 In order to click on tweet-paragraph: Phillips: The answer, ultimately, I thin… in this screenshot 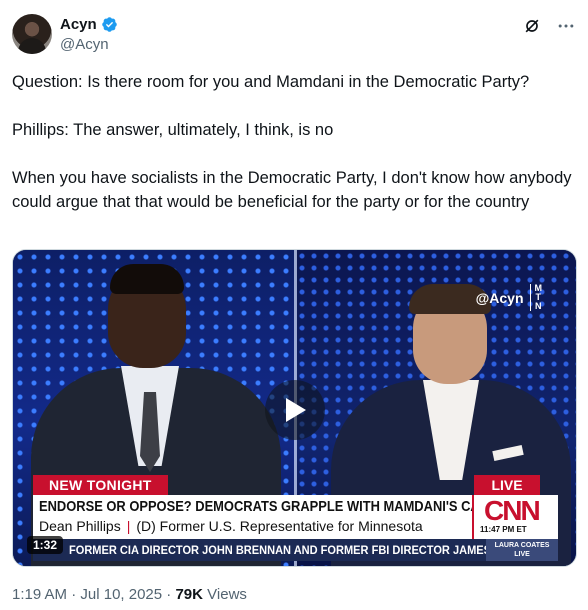, I will do `click(173, 130)`.